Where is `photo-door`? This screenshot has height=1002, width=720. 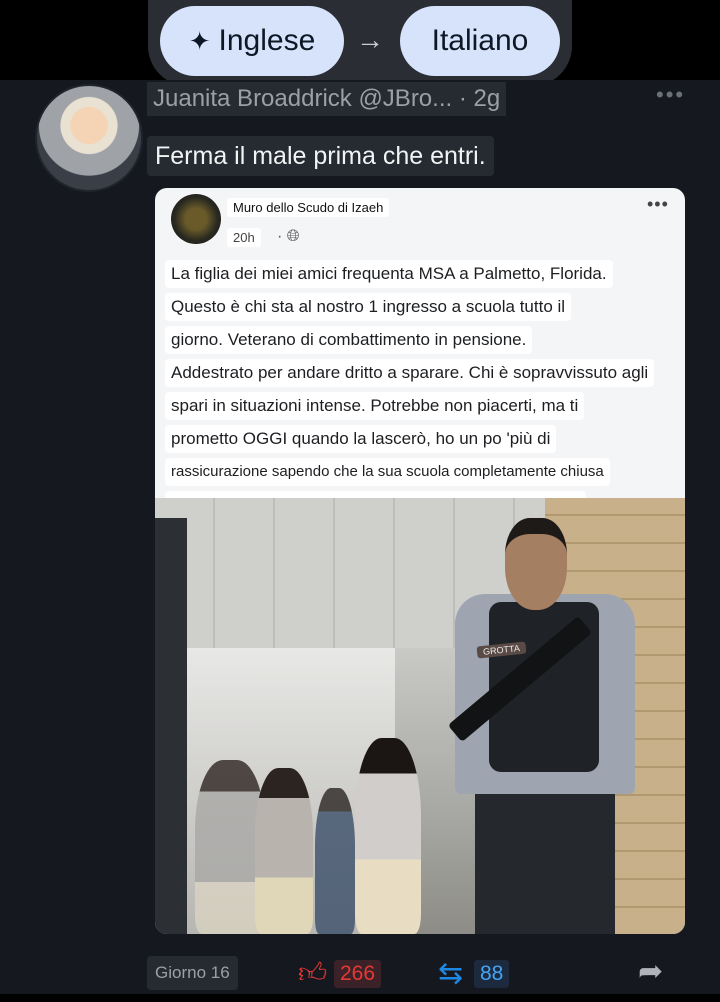
photo-door is located at coordinates (171, 726).